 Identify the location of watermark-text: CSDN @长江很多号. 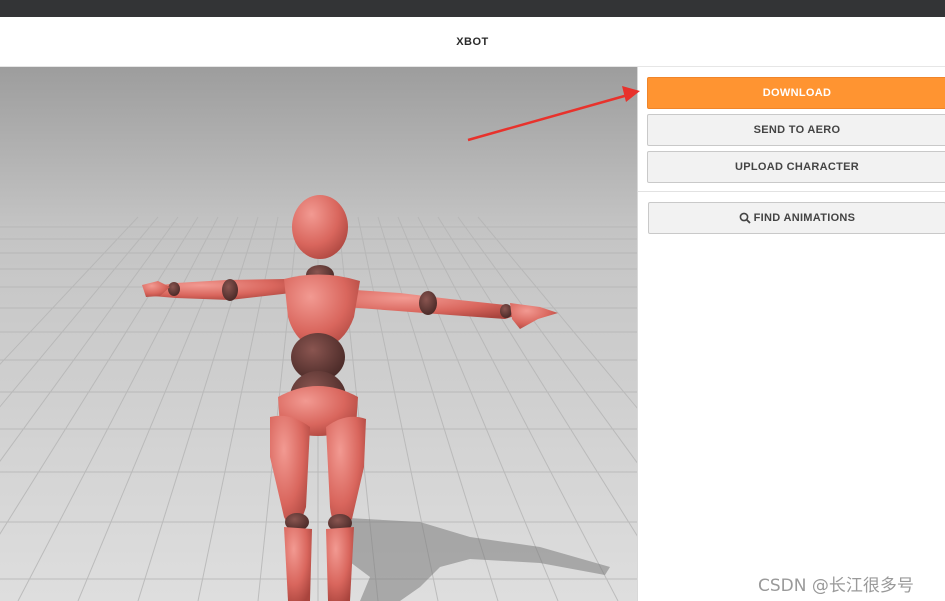
(836, 586).